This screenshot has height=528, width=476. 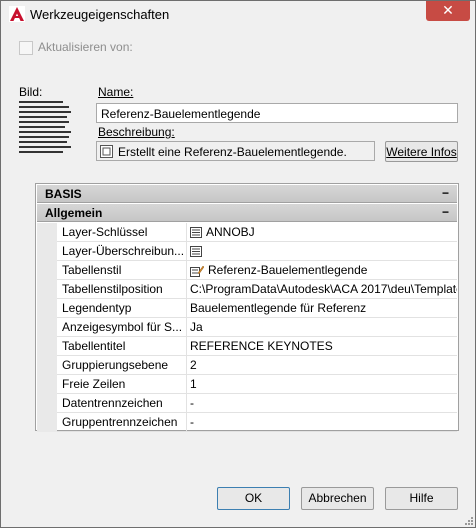 What do you see at coordinates (122, 289) in the screenshot?
I see `property-name: Tabellenstilposition` at bounding box center [122, 289].